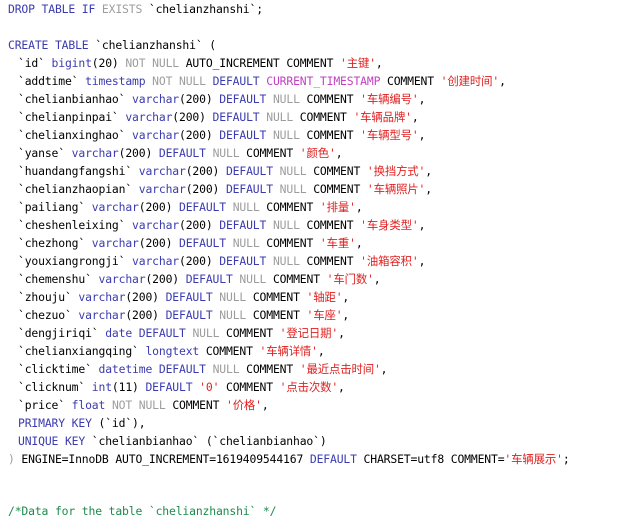  I want to click on code-token-str: '创建时间', so click(470, 81).